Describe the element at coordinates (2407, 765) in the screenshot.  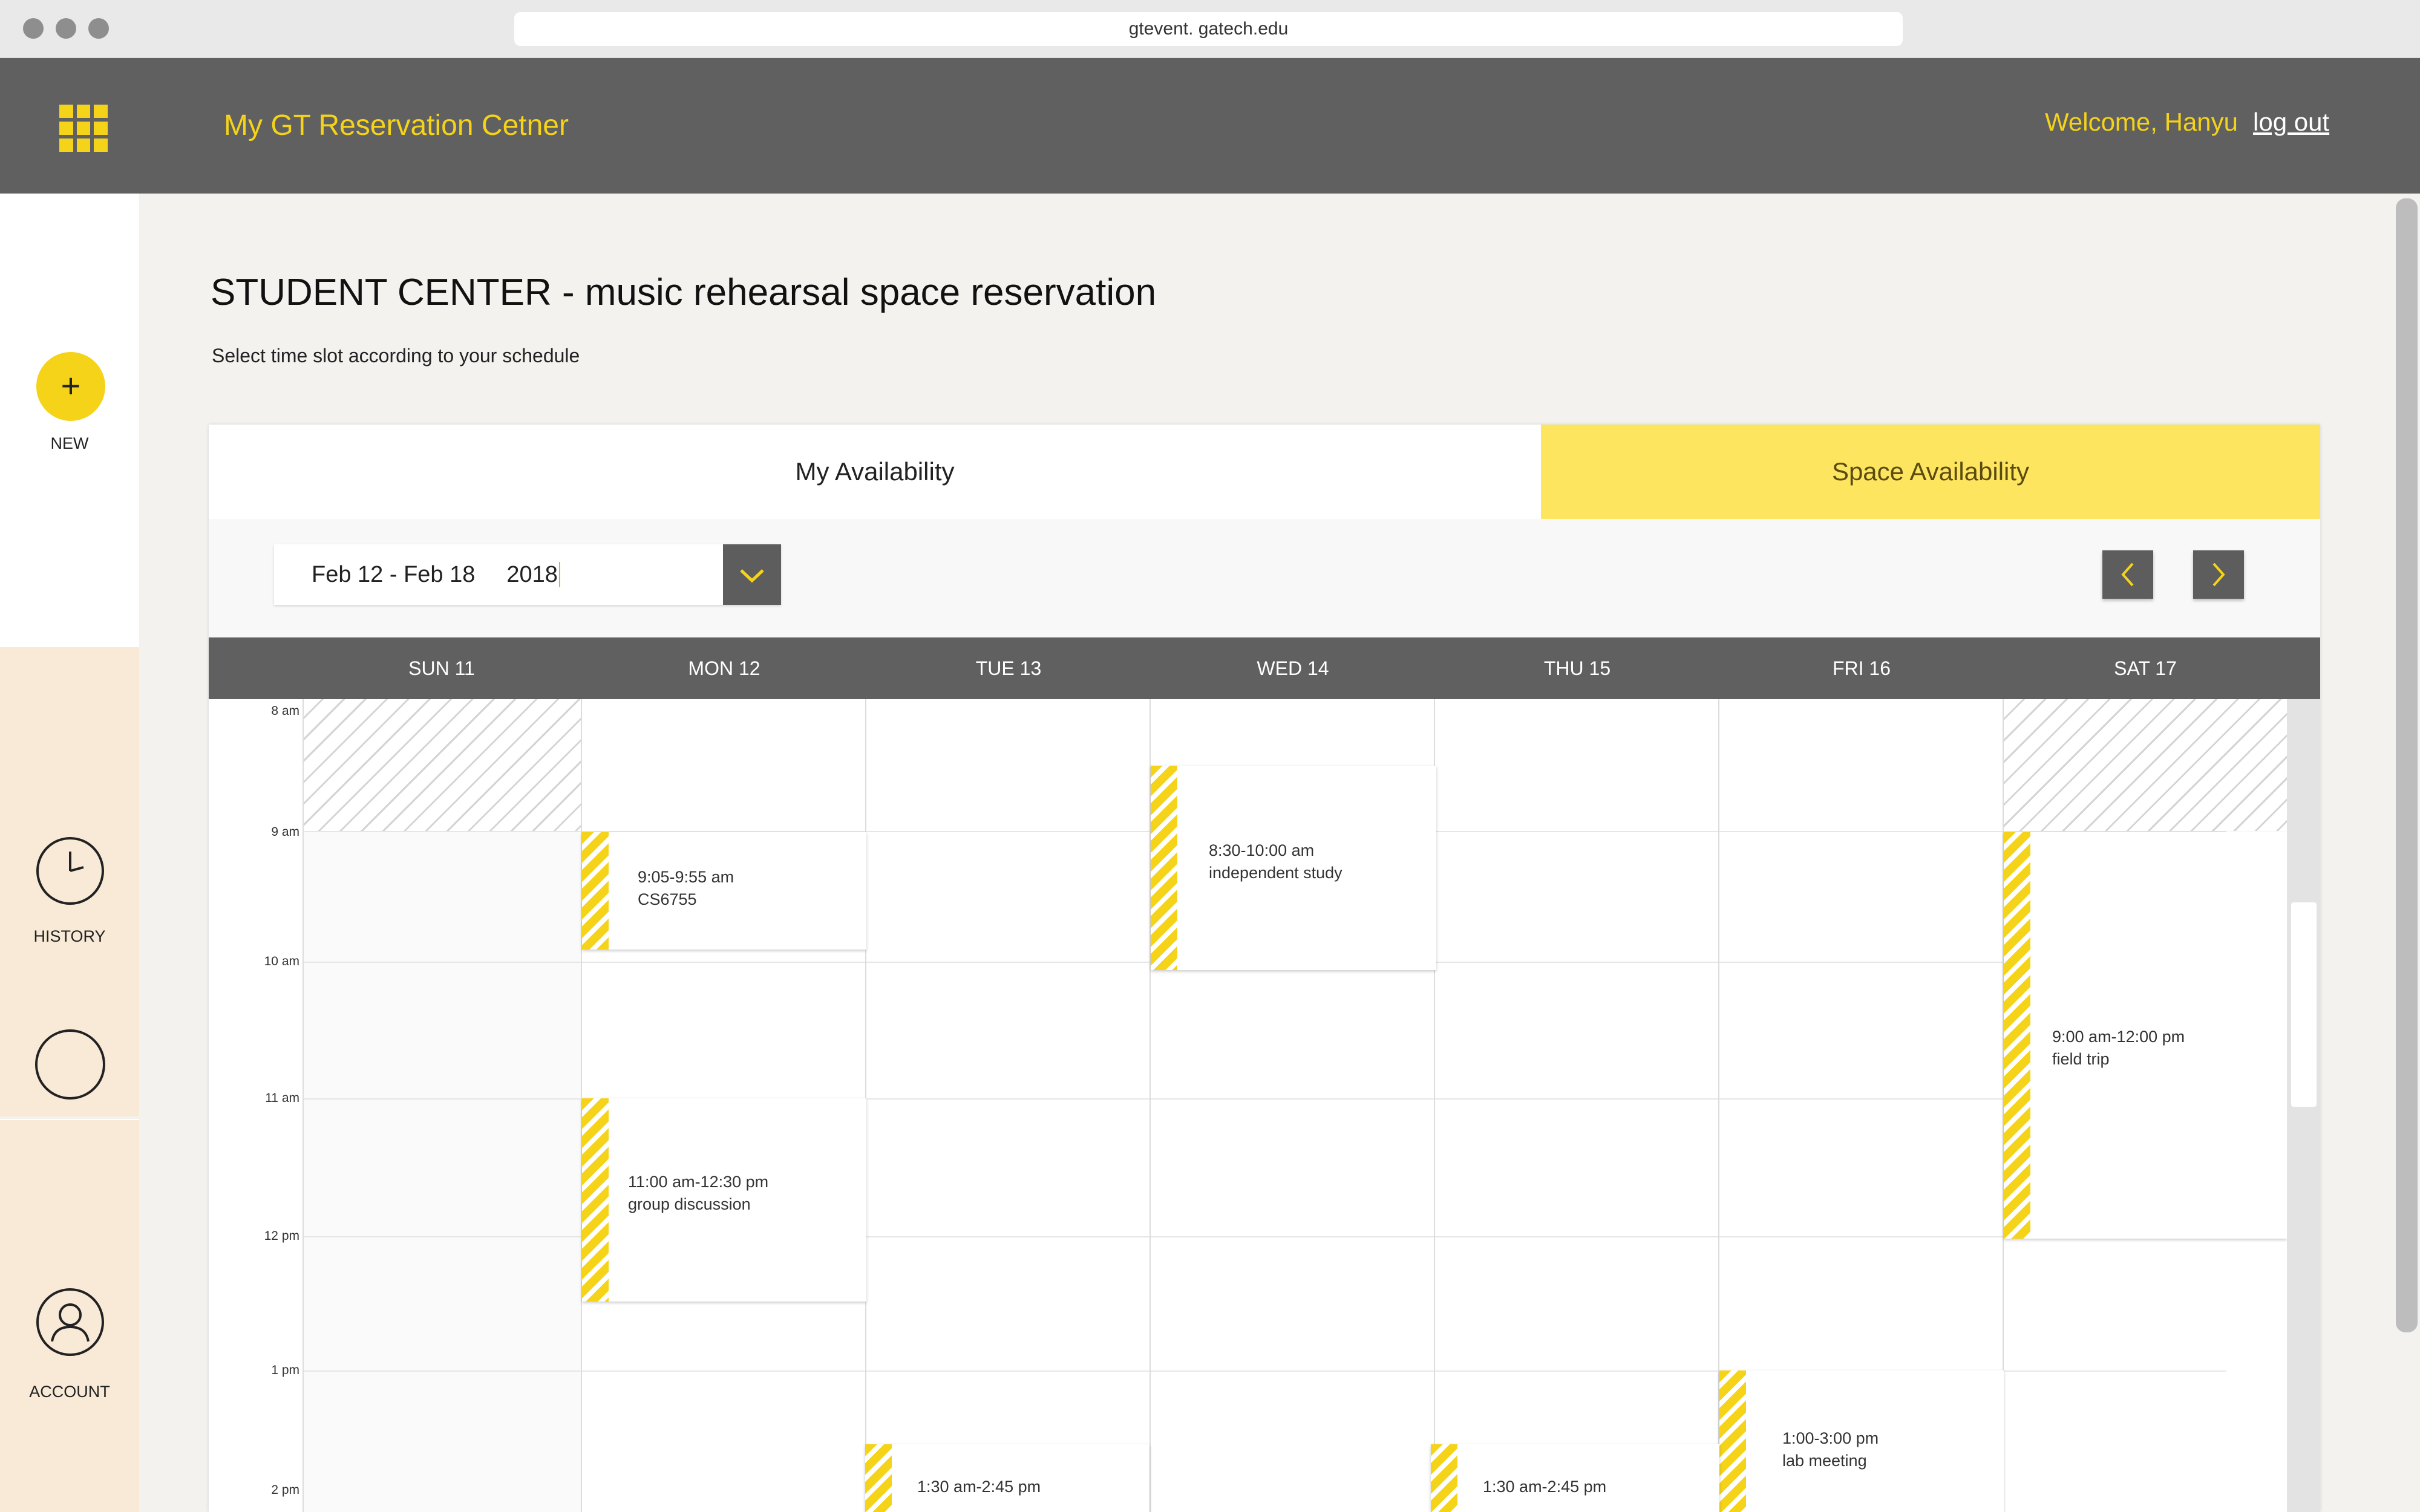
I see `page-scrollbar` at that location.